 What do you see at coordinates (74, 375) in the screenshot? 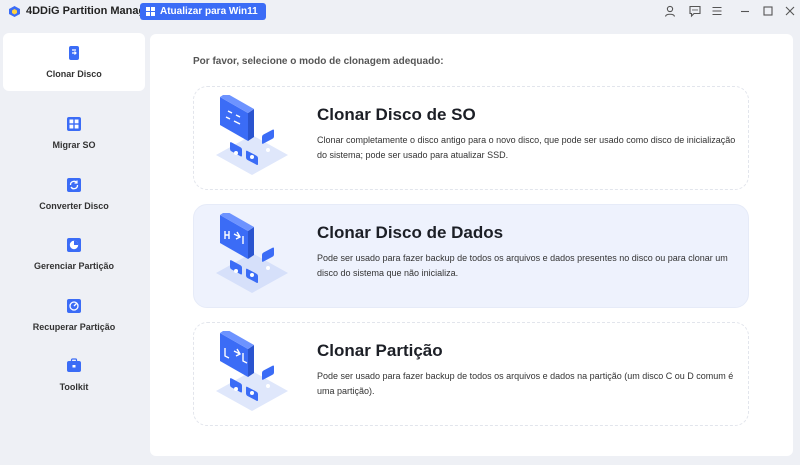
I see `sidebar-item-toolkit: Toolkit` at bounding box center [74, 375].